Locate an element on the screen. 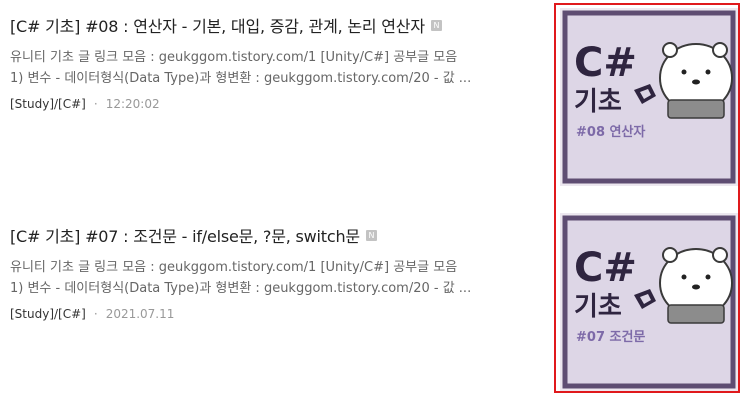 Image resolution: width=746 pixels, height=400 pixels. post-meta: [Study]/[C#] · 2021.07.11 is located at coordinates (260, 314).